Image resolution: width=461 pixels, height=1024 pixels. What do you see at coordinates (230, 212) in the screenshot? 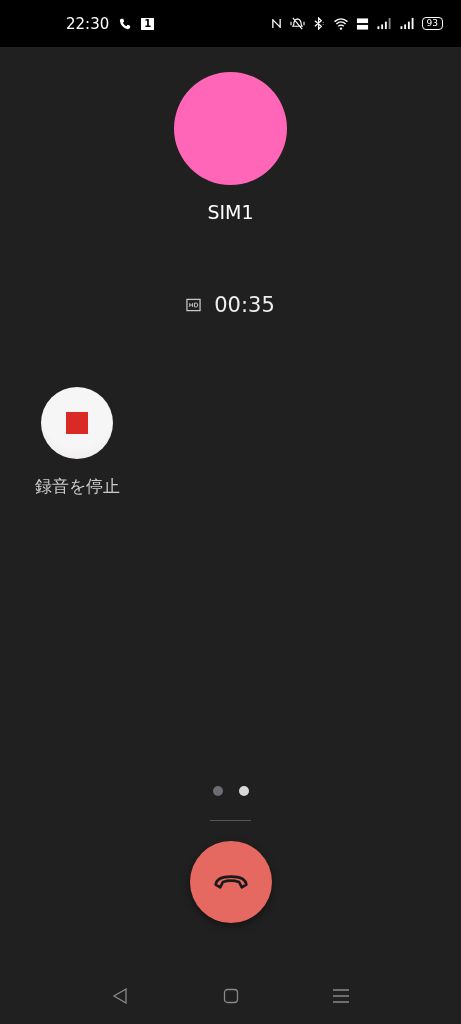
I see `caller-name: SIM1` at bounding box center [230, 212].